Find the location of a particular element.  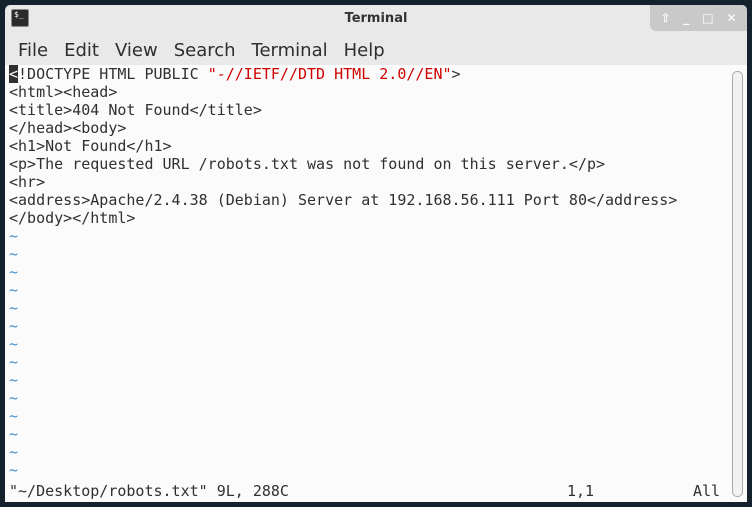

menu-file: File is located at coordinates (33, 50).